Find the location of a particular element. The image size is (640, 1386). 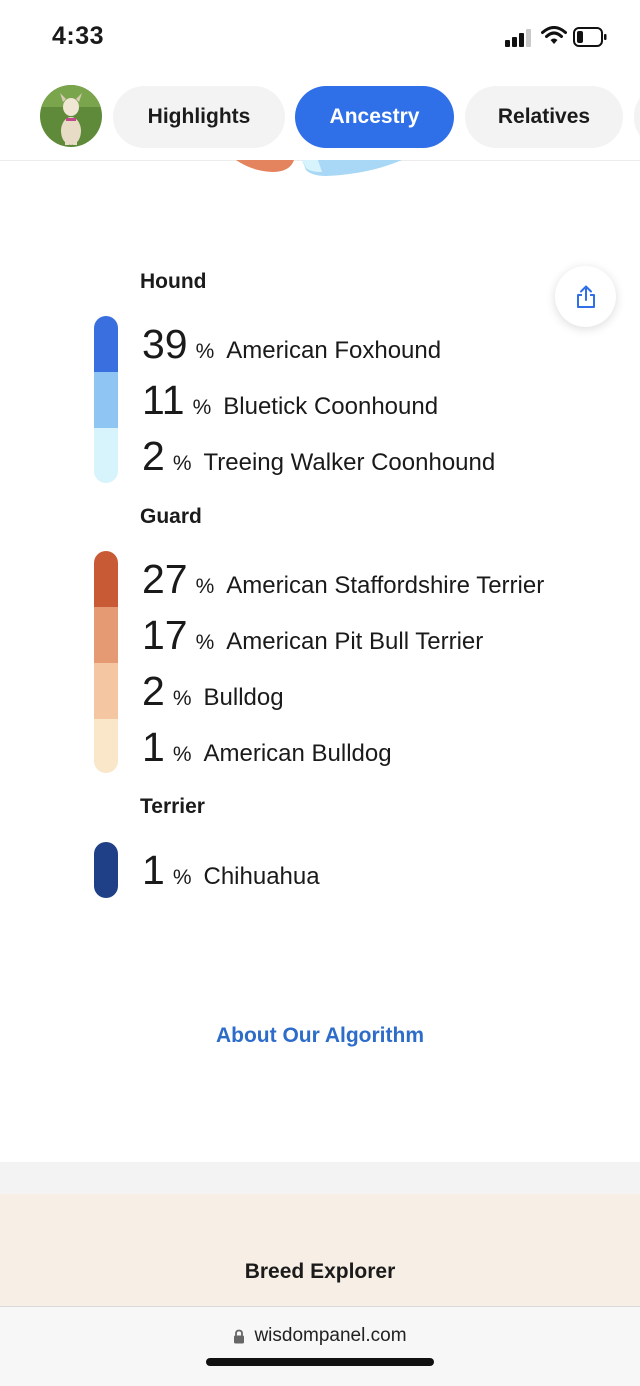

tab-highlights: Highlights is located at coordinates (199, 117).